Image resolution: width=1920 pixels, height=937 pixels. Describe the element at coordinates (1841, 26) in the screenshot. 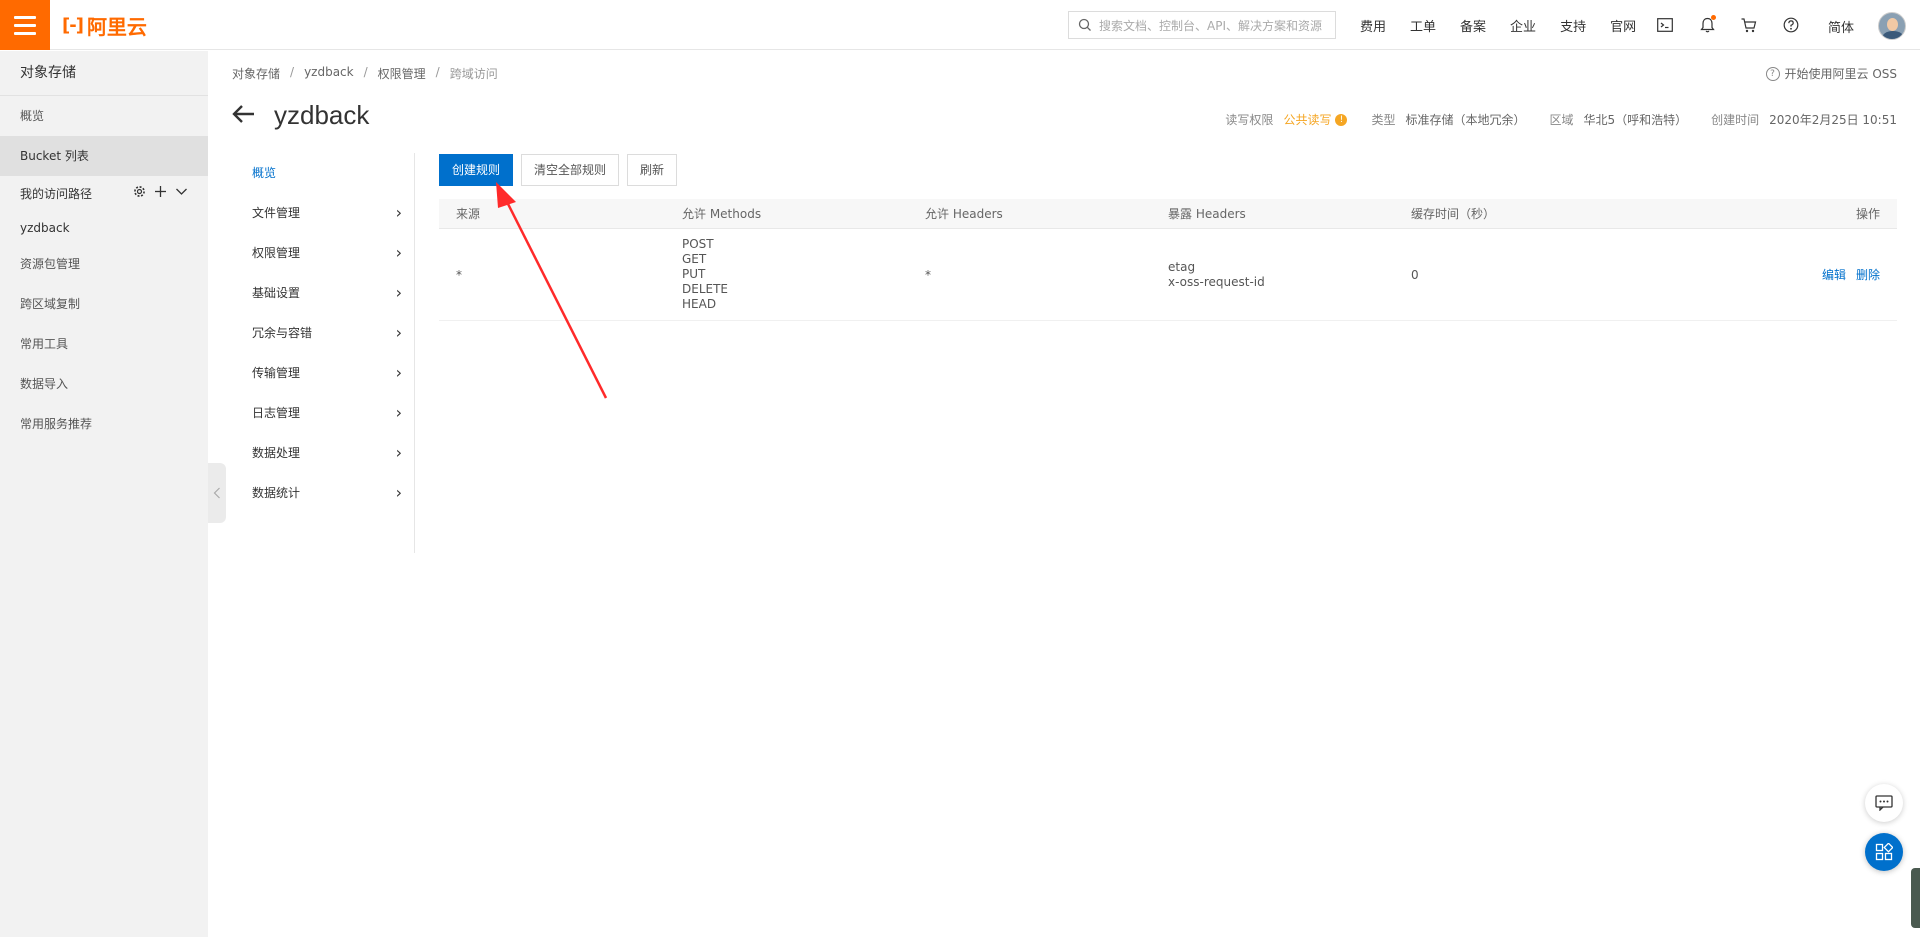

I see `language-switch: 简体` at that location.